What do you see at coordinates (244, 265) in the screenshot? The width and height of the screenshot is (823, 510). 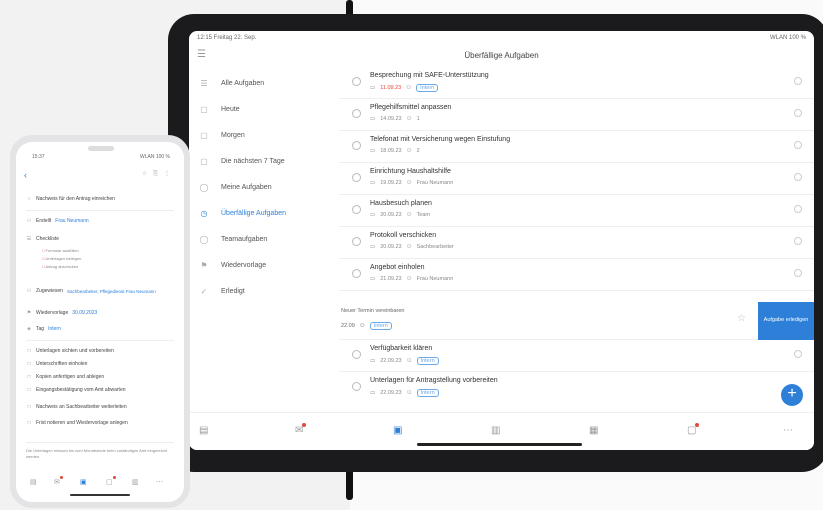 I see `sidebar-item-label: Wiedervorlage` at bounding box center [244, 265].